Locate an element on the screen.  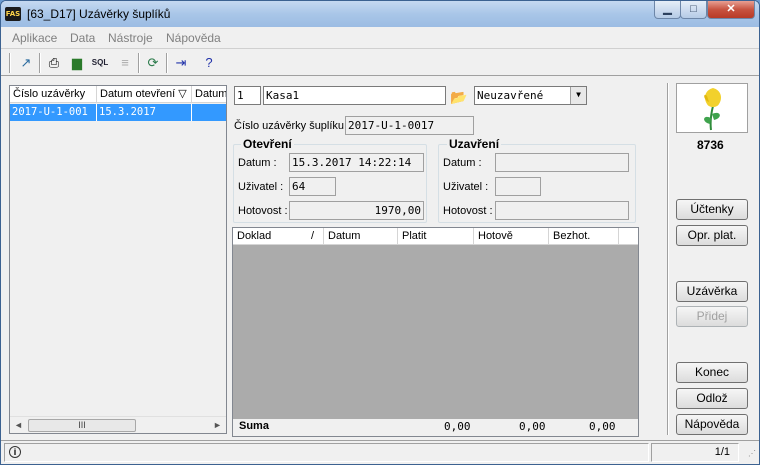
menu-nastroje: Nástroje is located at coordinates (130, 38).